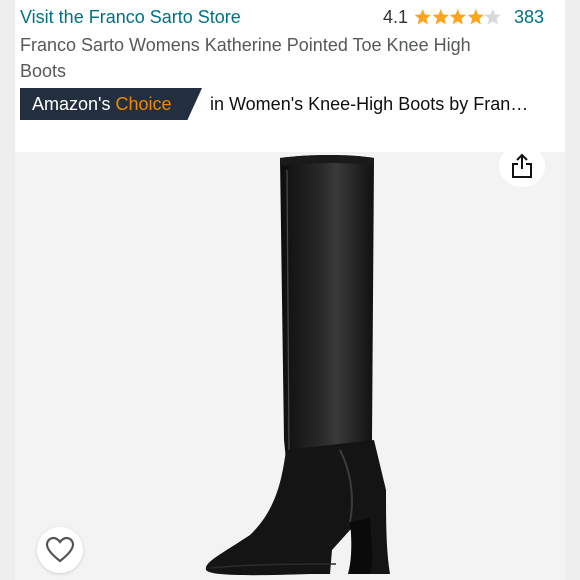 This screenshot has height=580, width=580. What do you see at coordinates (143, 104) in the screenshot?
I see `badge-choice: Choice` at bounding box center [143, 104].